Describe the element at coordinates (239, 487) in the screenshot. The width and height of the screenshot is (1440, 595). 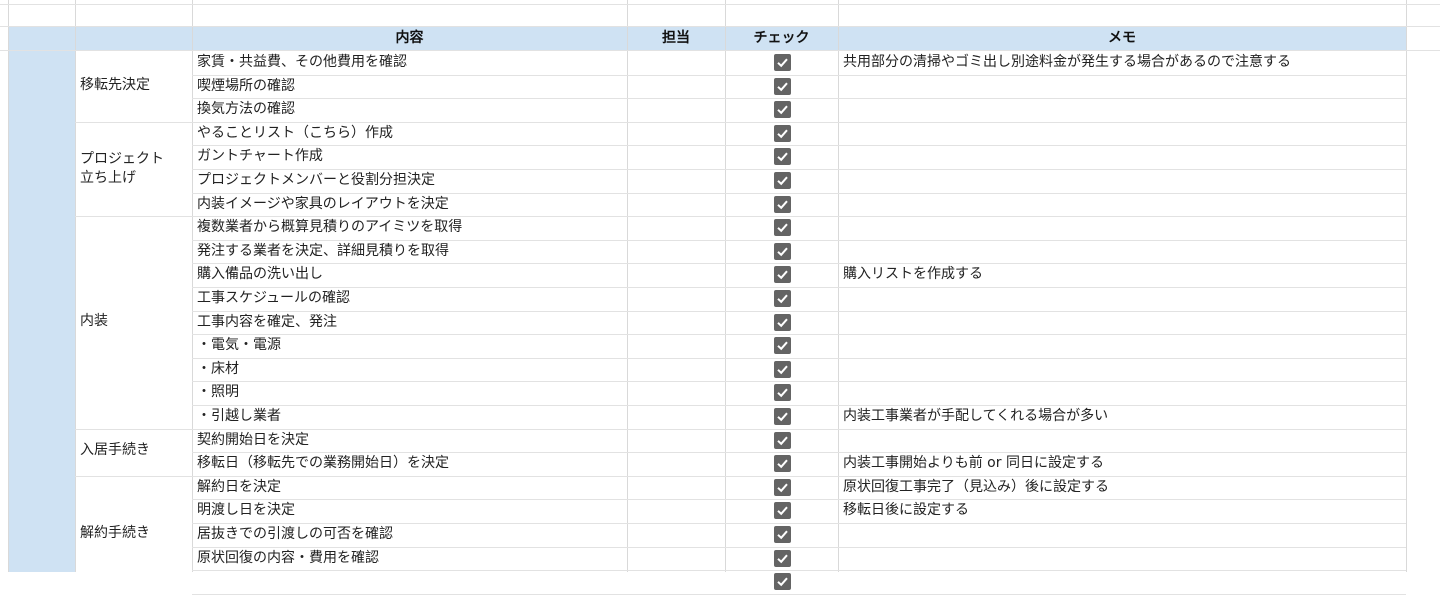
I see `task-cell: 解約日を決定` at that location.